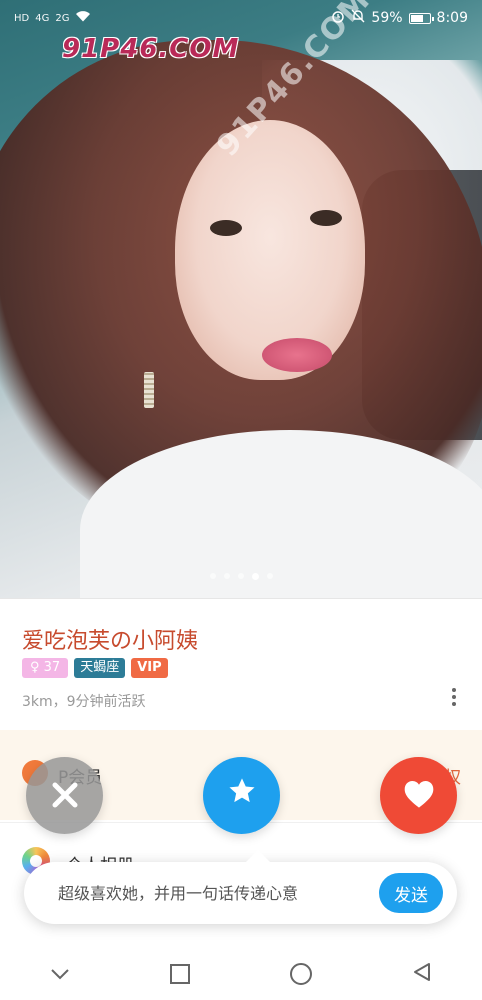 The width and height of the screenshot is (482, 1000). Describe the element at coordinates (338, 18) in the screenshot. I see `alarm-icon` at that location.